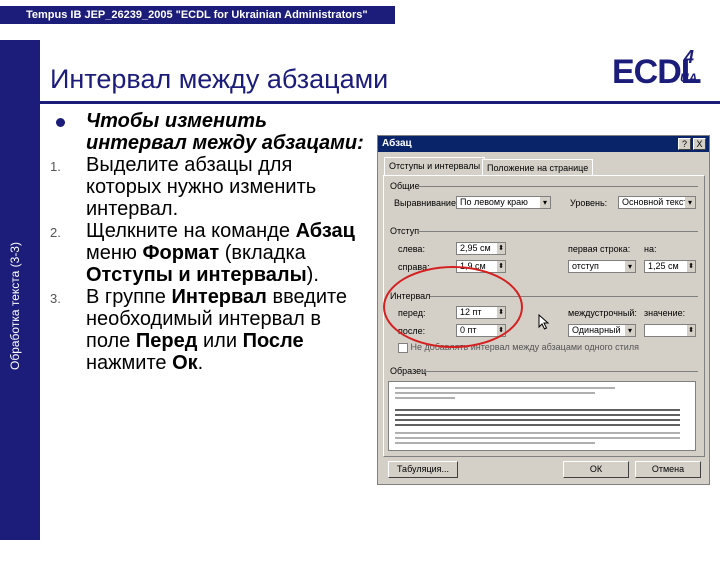 This screenshot has width=720, height=563. I want to click on left-strip: Обработка текста (3-3) 18, so click(20, 301).